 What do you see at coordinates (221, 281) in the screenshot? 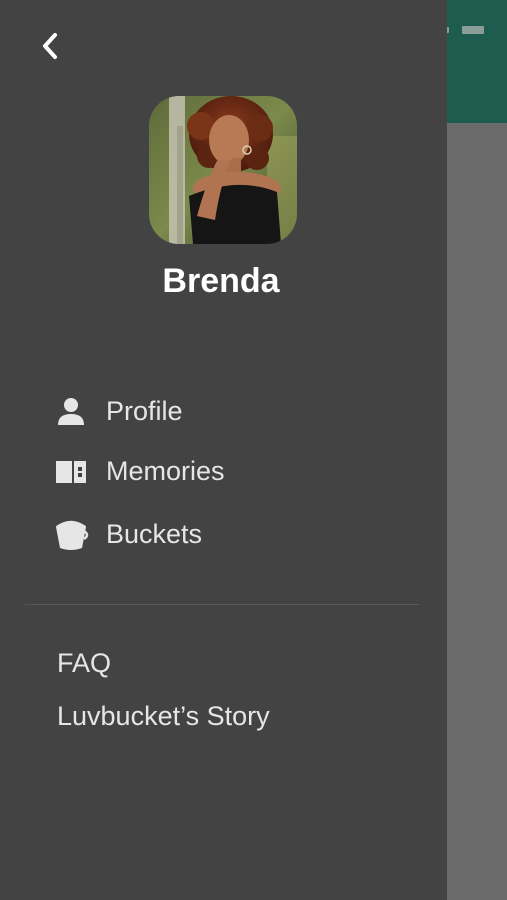
I see `user-name: Brenda` at bounding box center [221, 281].